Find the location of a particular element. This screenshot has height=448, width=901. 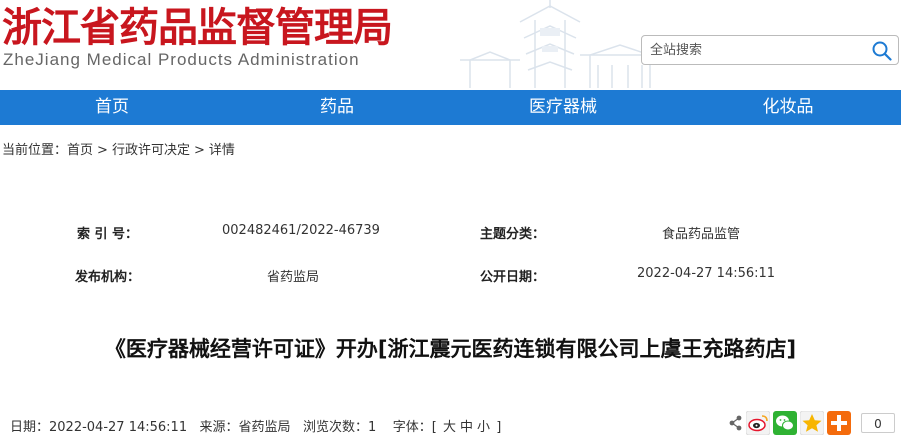

pagoda-watermark-icon is located at coordinates (560, 44).